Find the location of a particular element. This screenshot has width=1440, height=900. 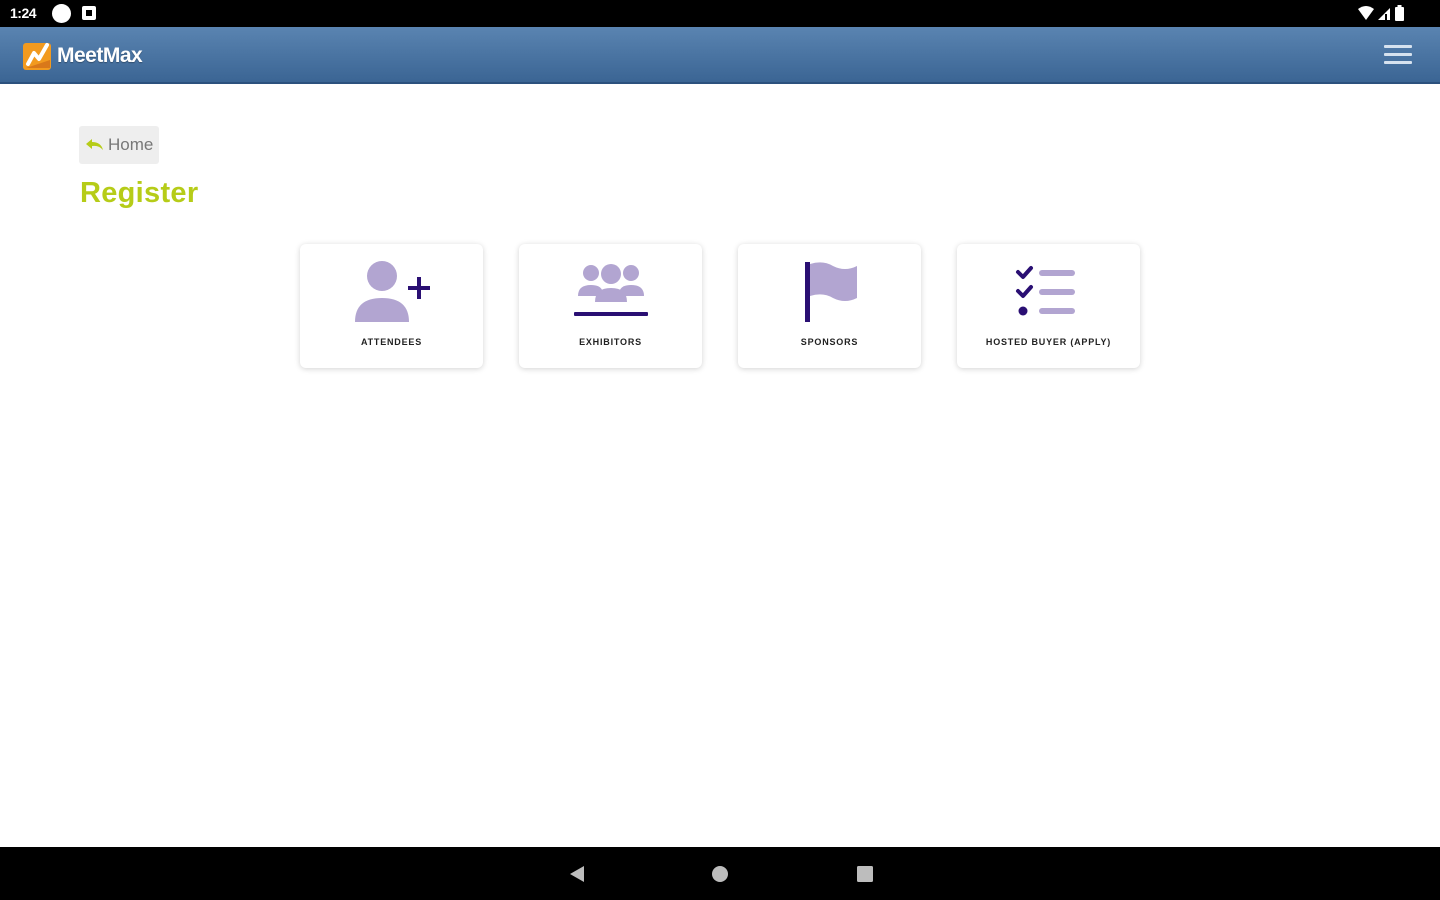

circle-icon is located at coordinates (61, 13).